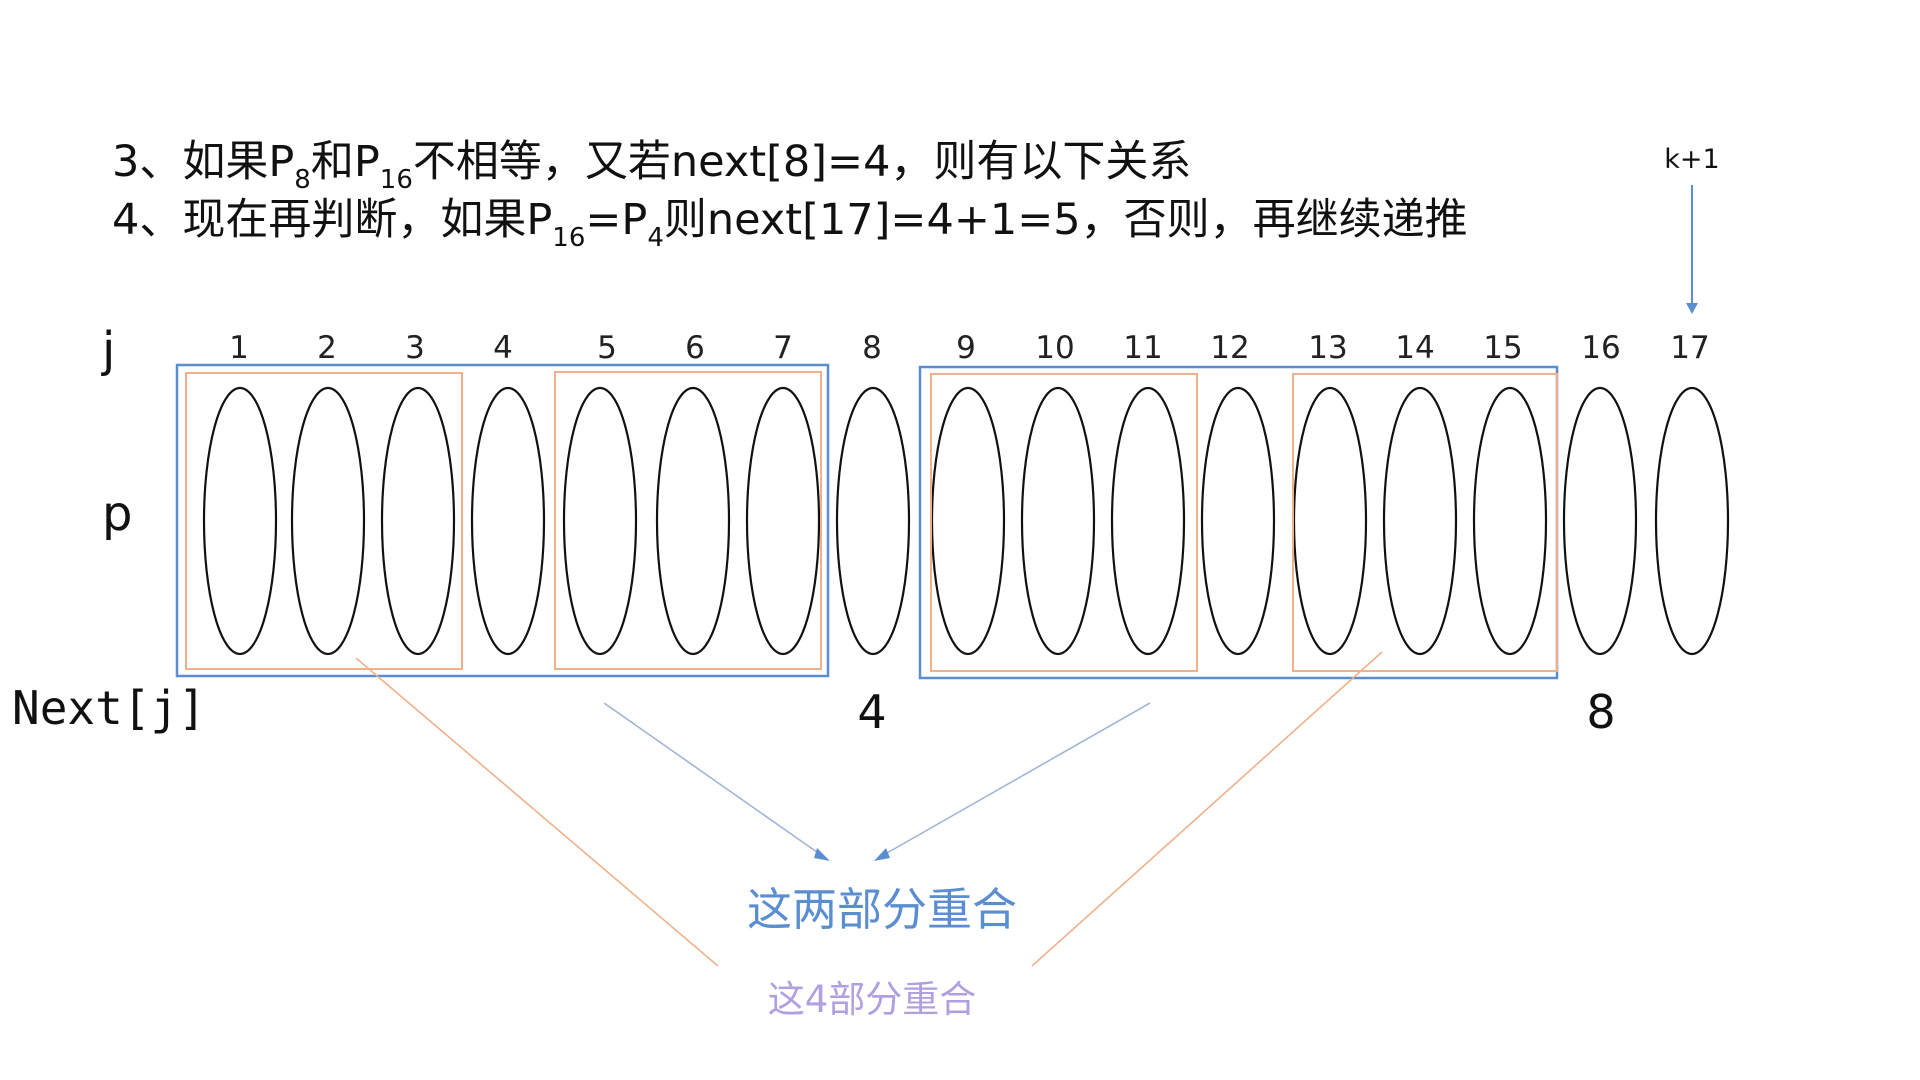 The height and width of the screenshot is (1080, 1920). What do you see at coordinates (239, 348) in the screenshot?
I see `index-label: 1` at bounding box center [239, 348].